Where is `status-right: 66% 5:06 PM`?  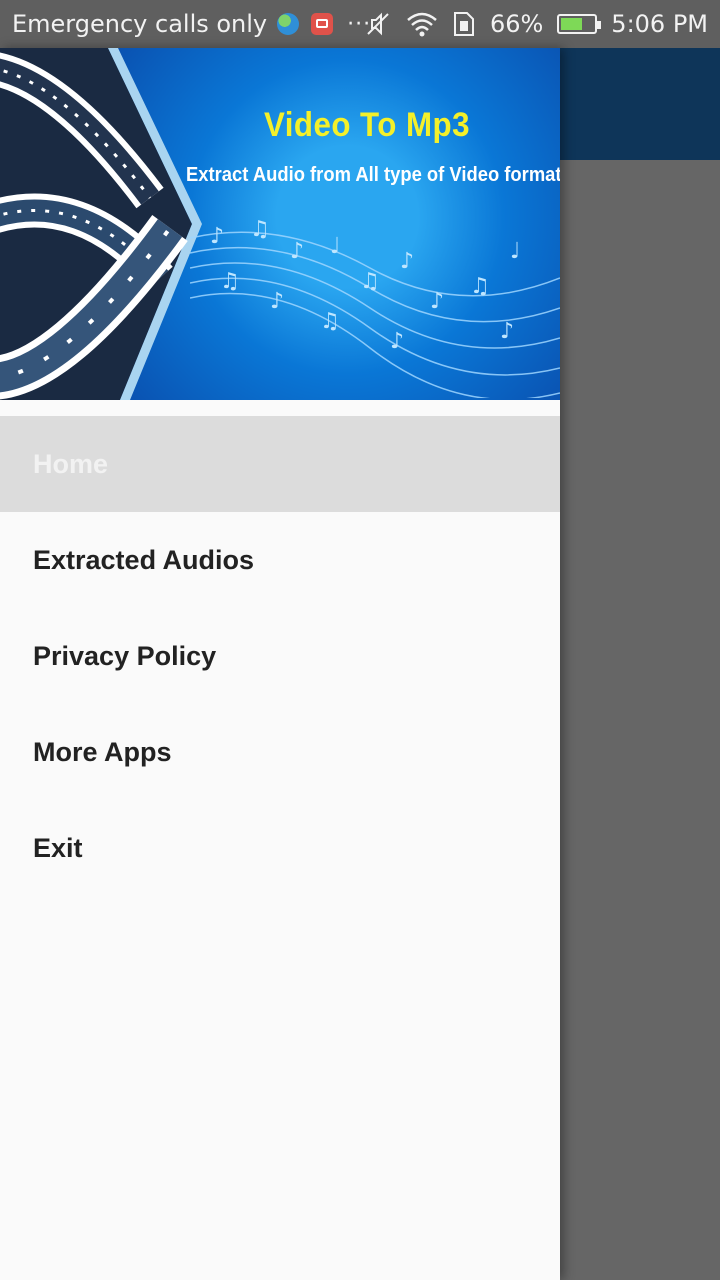
status-right: 66% 5:06 PM is located at coordinates (529, 24).